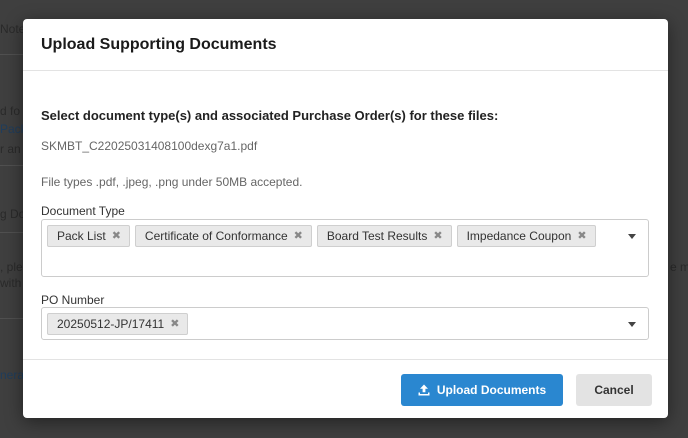 The image size is (688, 438). Describe the element at coordinates (73, 300) in the screenshot. I see `po-number-label: PO Number` at that location.